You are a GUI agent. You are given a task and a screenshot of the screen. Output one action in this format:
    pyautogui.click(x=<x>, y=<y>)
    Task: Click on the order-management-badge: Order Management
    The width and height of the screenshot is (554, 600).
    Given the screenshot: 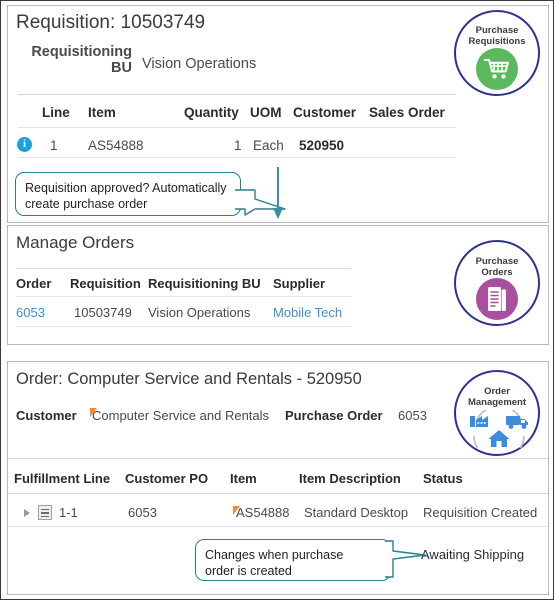 What is the action you would take?
    pyautogui.click(x=497, y=413)
    